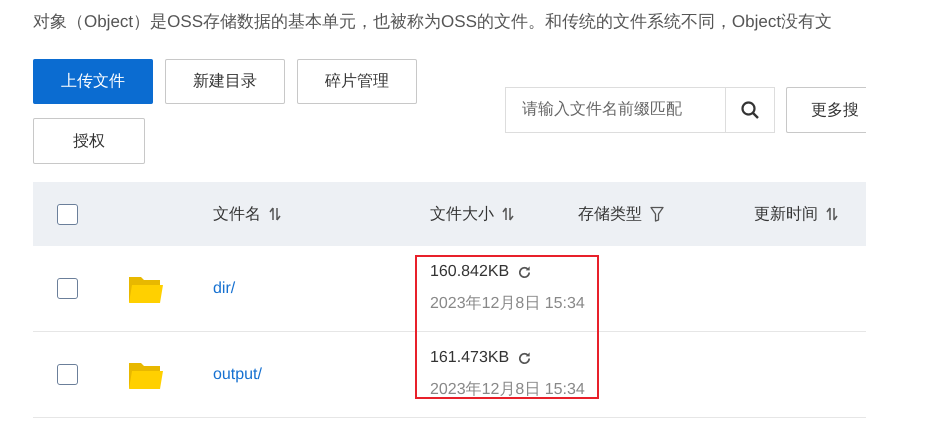 The height and width of the screenshot is (430, 938). What do you see at coordinates (67, 214) in the screenshot?
I see `select-all-checkbox` at bounding box center [67, 214].